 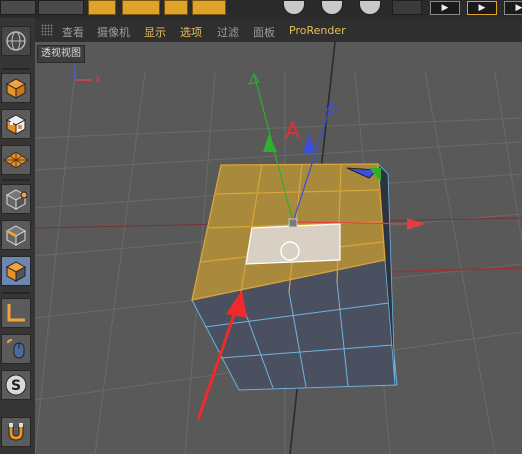 I want to click on viewport-menu-bar: 查看 摄像机 显示 选项 过滤 面板 ProRender, so click(x=278, y=31).